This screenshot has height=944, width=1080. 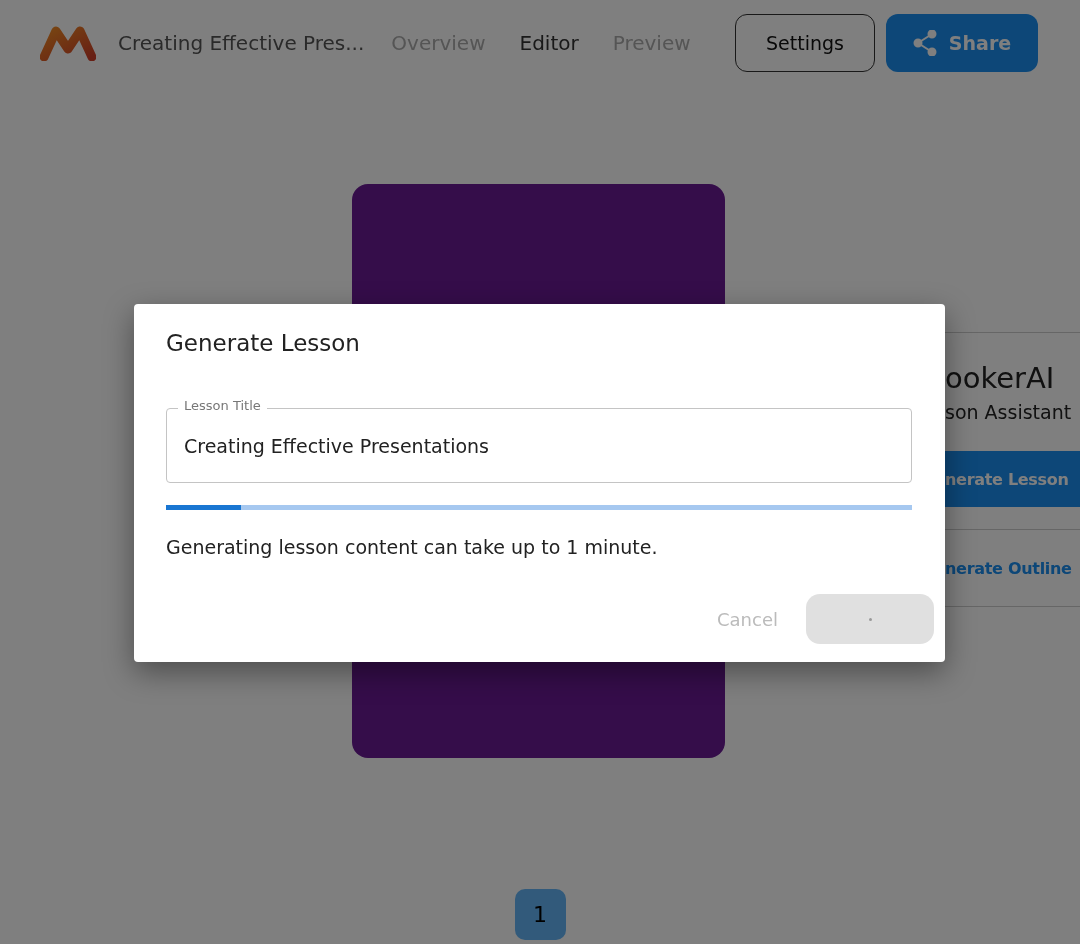 What do you see at coordinates (549, 43) in the screenshot?
I see `nav-tab: Editor` at bounding box center [549, 43].